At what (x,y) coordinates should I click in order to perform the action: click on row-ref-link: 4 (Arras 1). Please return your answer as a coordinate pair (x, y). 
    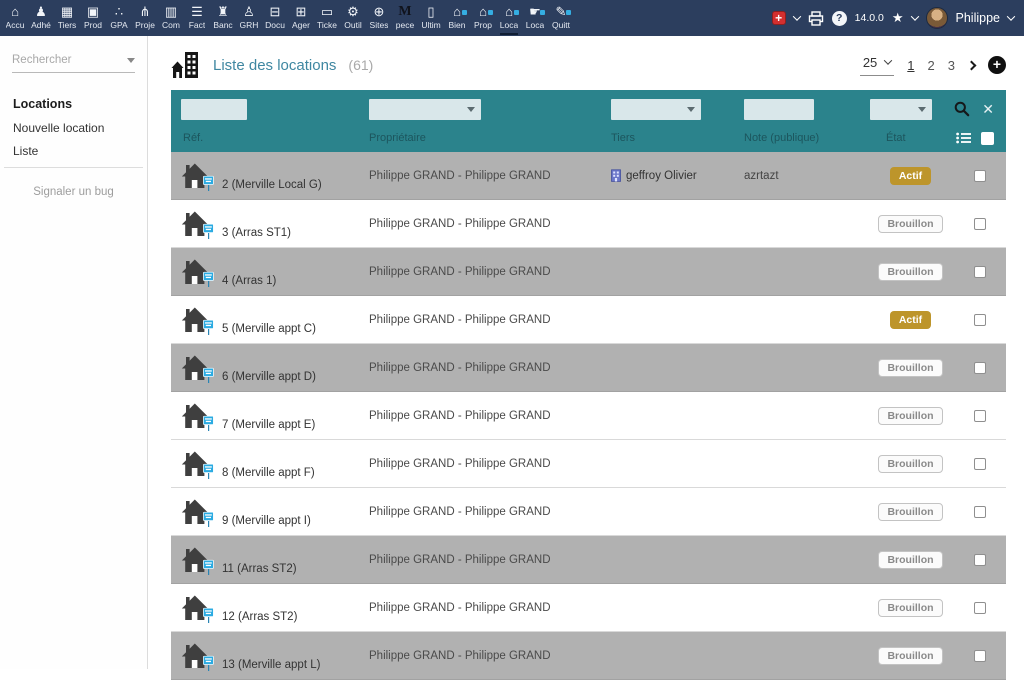
    Looking at the image, I should click on (249, 281).